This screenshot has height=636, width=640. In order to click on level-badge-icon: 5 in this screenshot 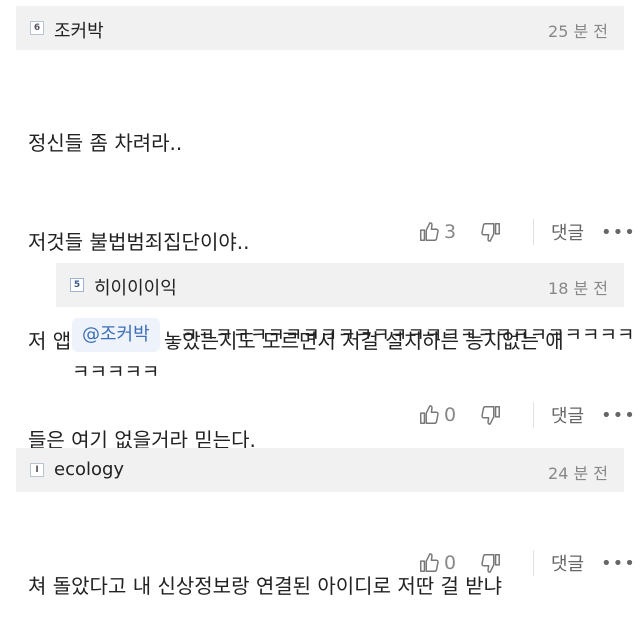, I will do `click(77, 285)`.